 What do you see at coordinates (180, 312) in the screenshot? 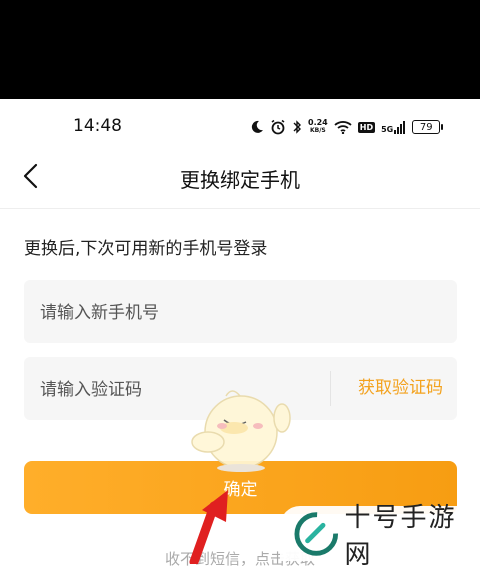
I see `new-phone-input` at bounding box center [180, 312].